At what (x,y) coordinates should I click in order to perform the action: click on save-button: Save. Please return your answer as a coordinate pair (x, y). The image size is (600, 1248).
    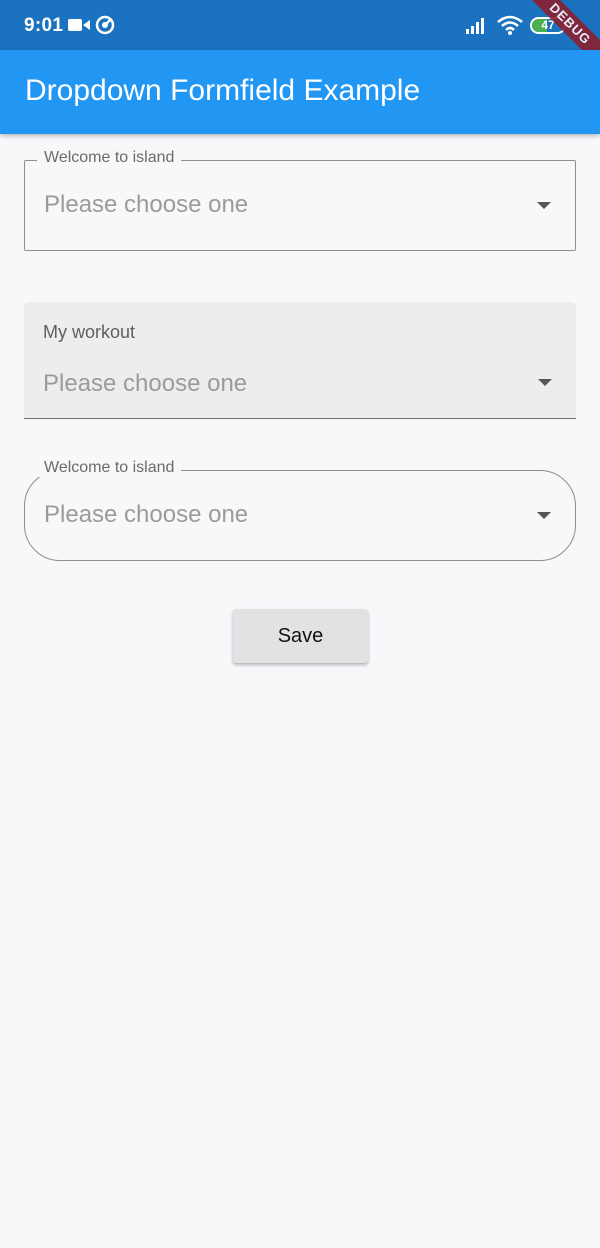
    Looking at the image, I should click on (300, 636).